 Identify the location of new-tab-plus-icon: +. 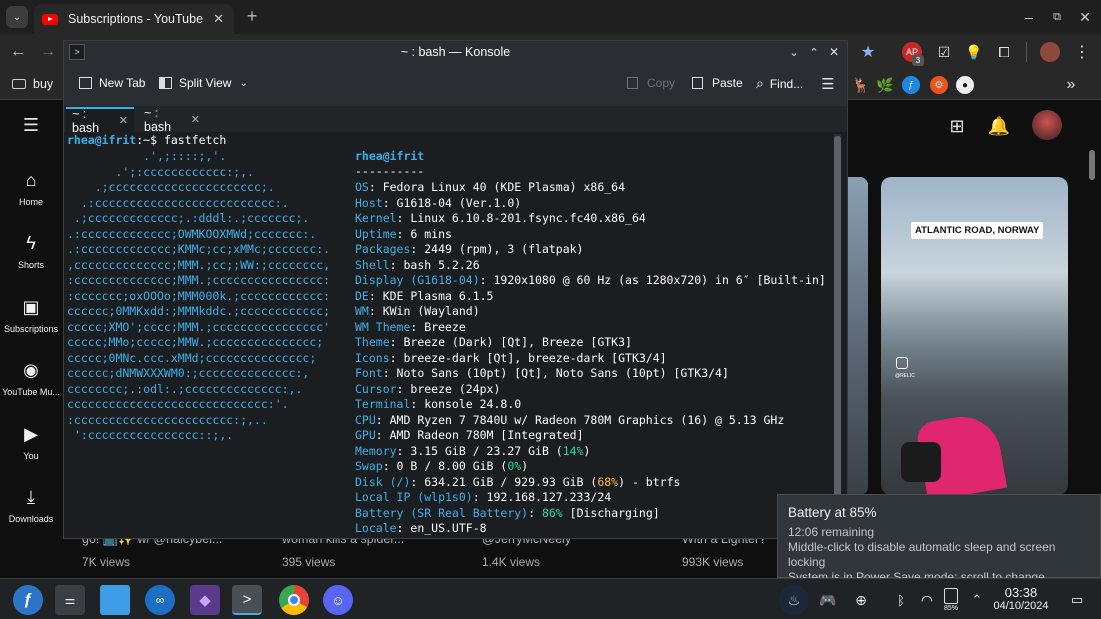
(252, 16).